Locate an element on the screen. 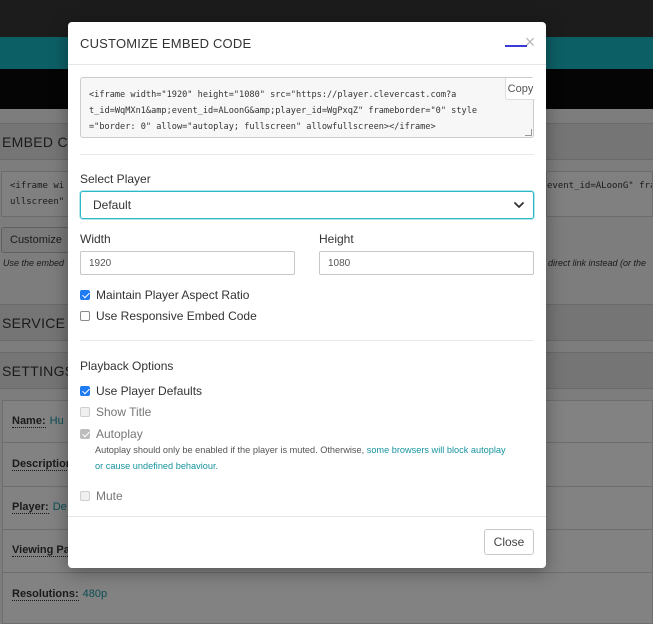 This screenshot has height=624, width=653. select-player-label: Select Player is located at coordinates (115, 179).